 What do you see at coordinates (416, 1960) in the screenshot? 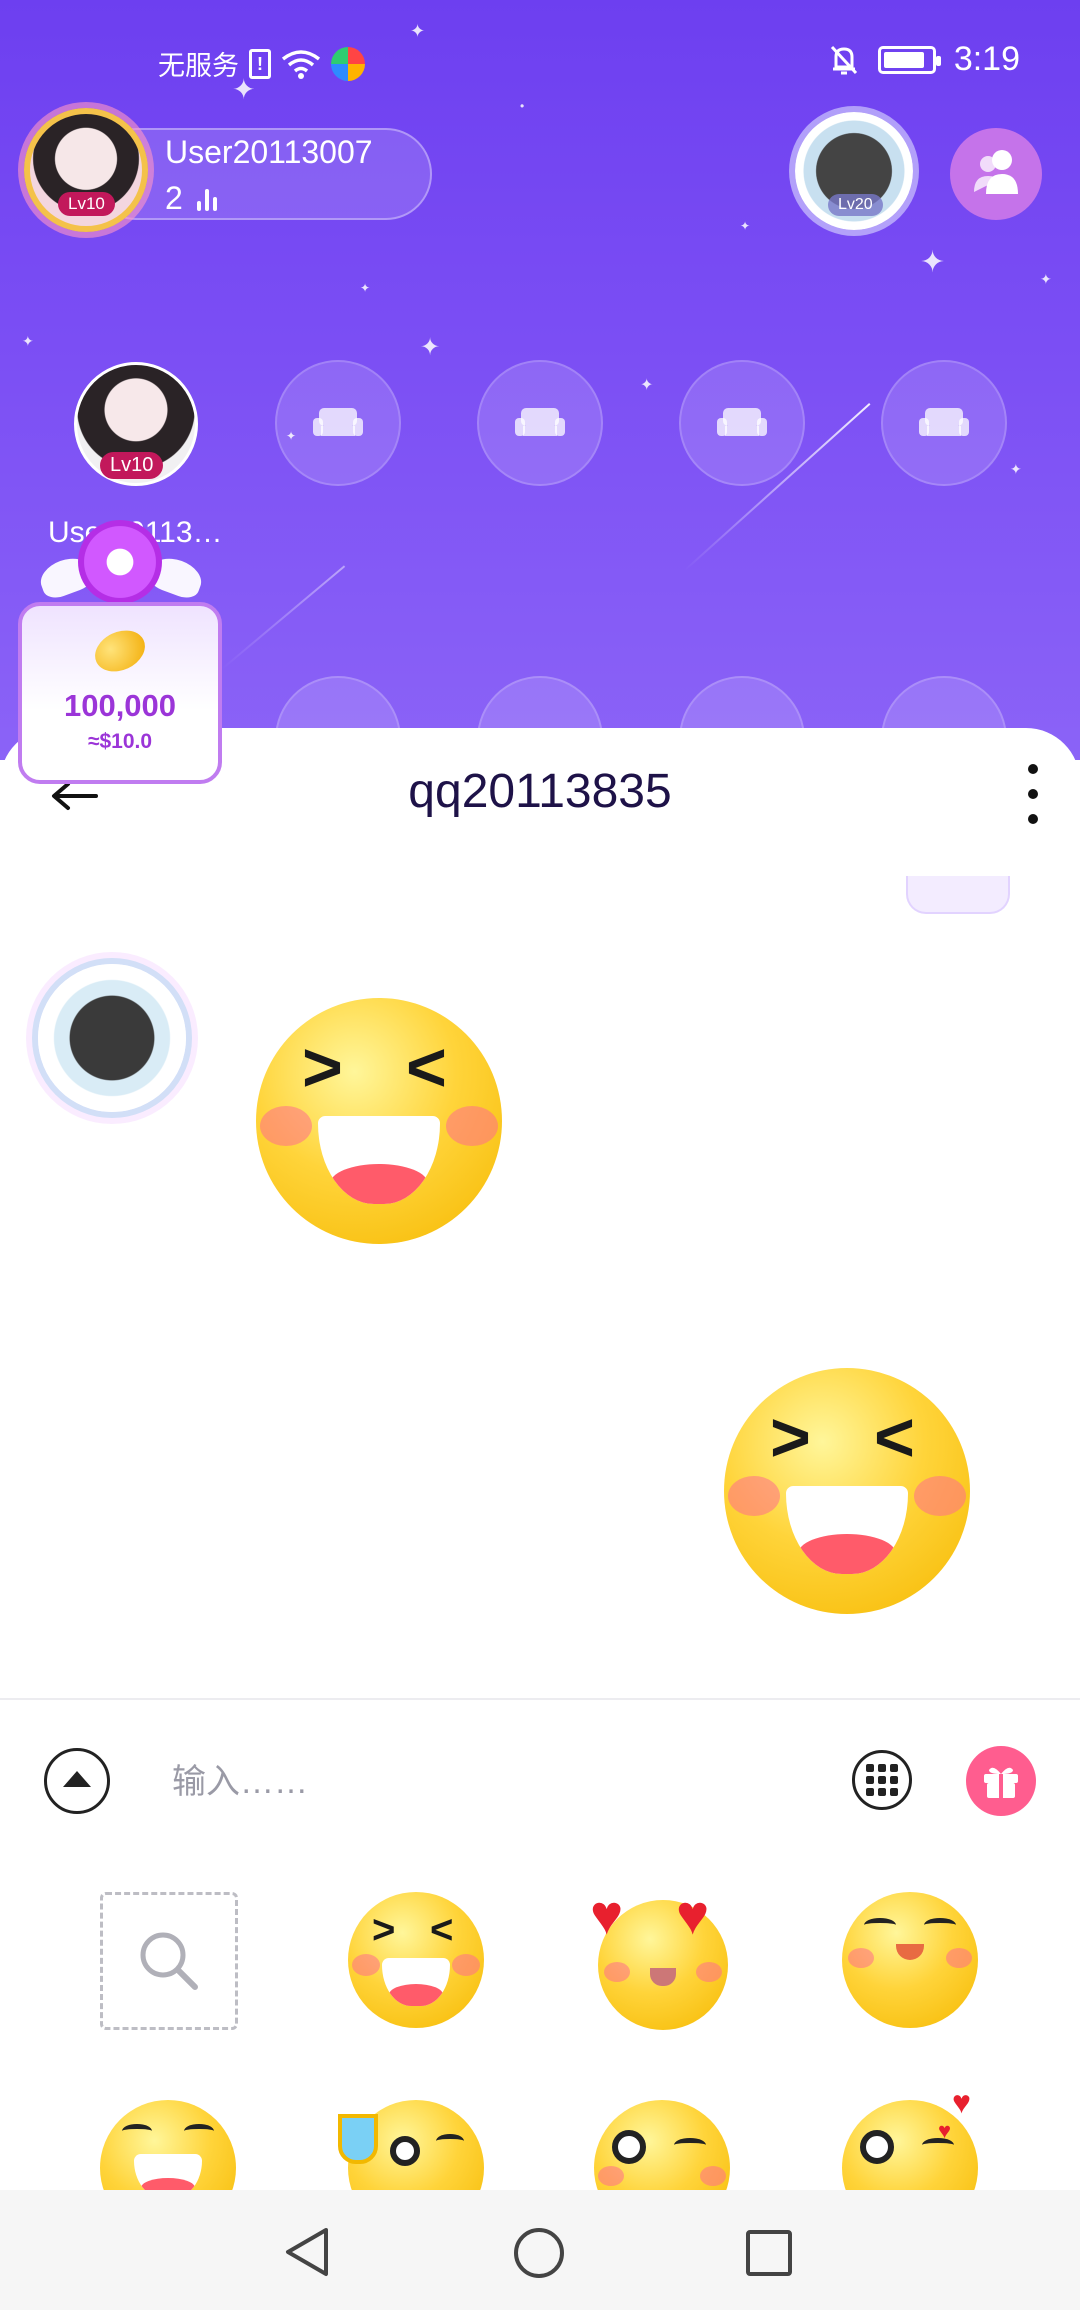
I see `sticker-laughing: > <` at bounding box center [416, 1960].